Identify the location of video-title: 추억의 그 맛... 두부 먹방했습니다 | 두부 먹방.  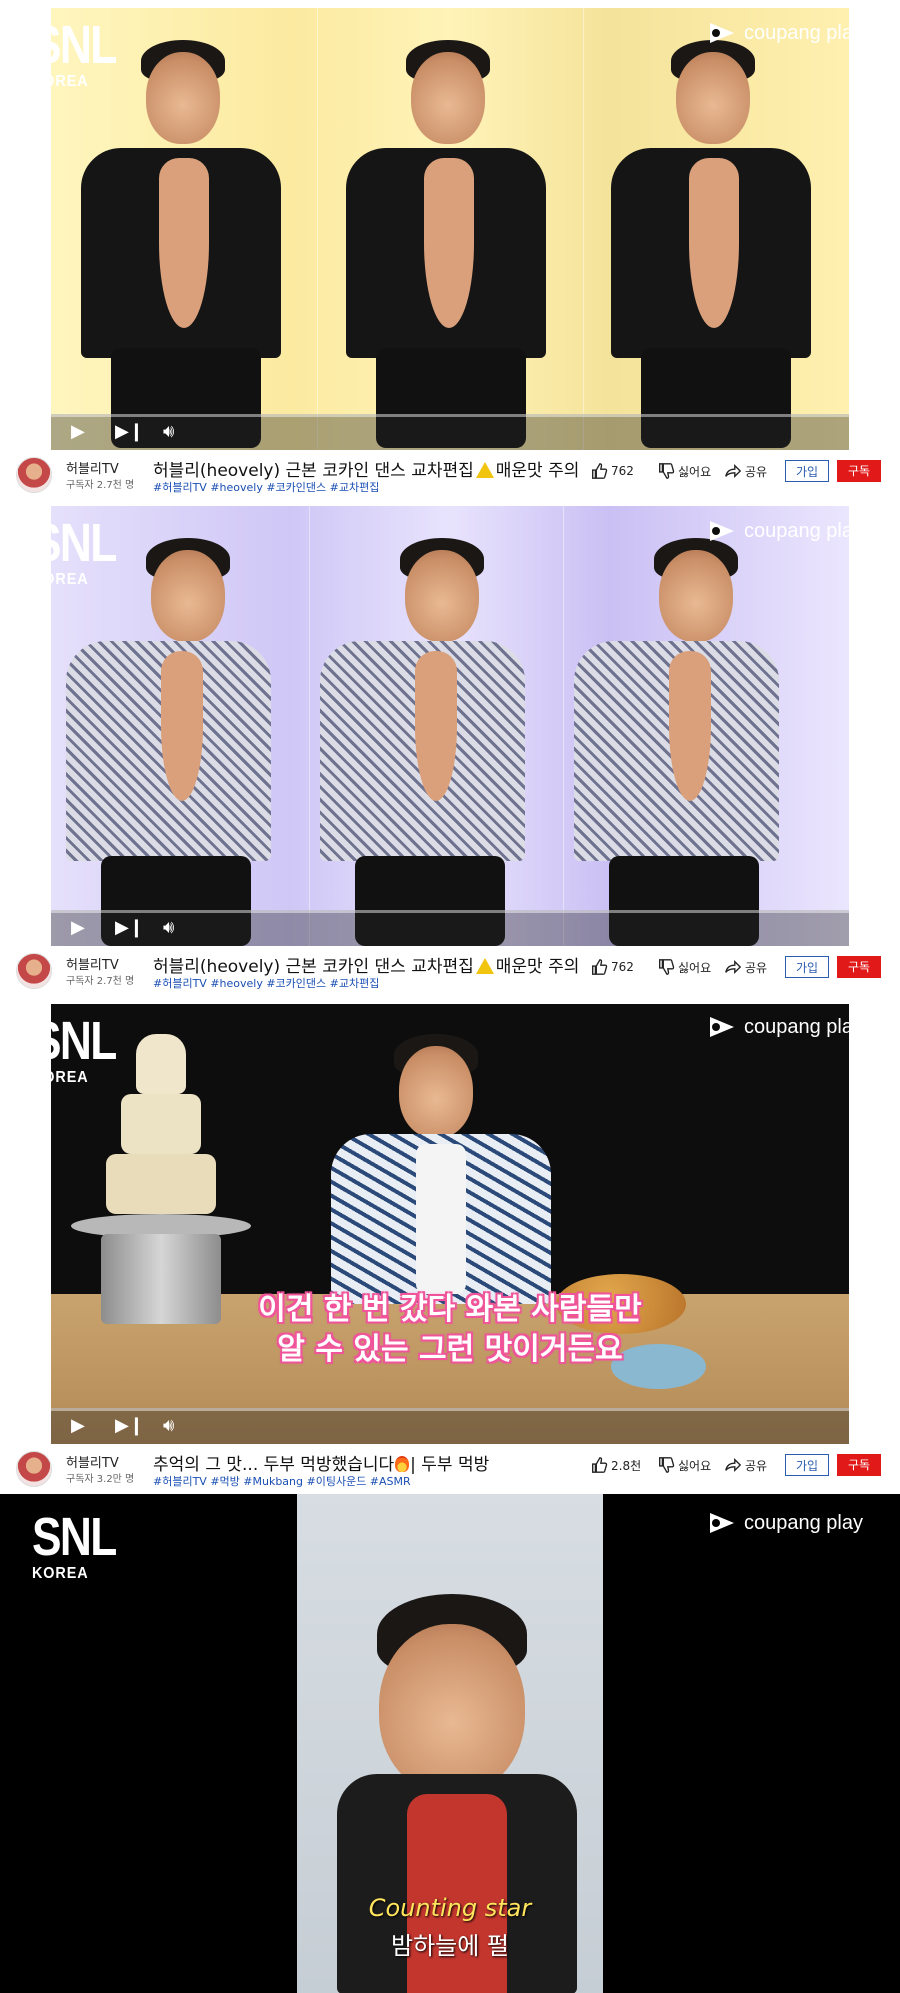
(321, 1465).